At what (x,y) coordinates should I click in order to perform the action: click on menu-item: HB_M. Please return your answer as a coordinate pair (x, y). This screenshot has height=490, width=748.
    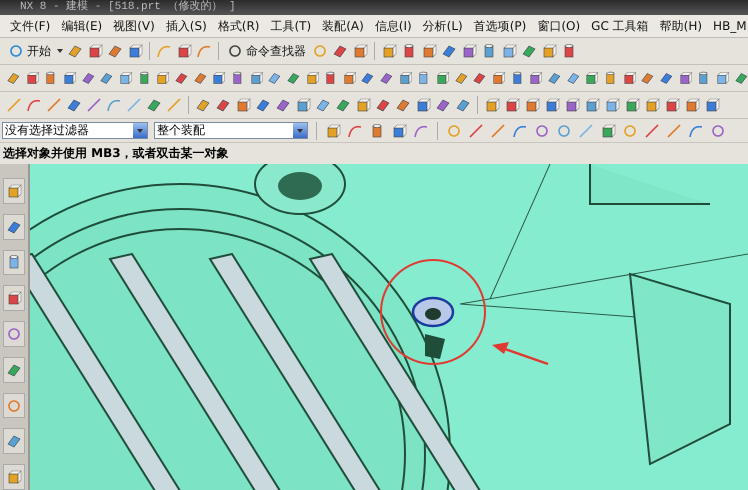
    Looking at the image, I should click on (728, 26).